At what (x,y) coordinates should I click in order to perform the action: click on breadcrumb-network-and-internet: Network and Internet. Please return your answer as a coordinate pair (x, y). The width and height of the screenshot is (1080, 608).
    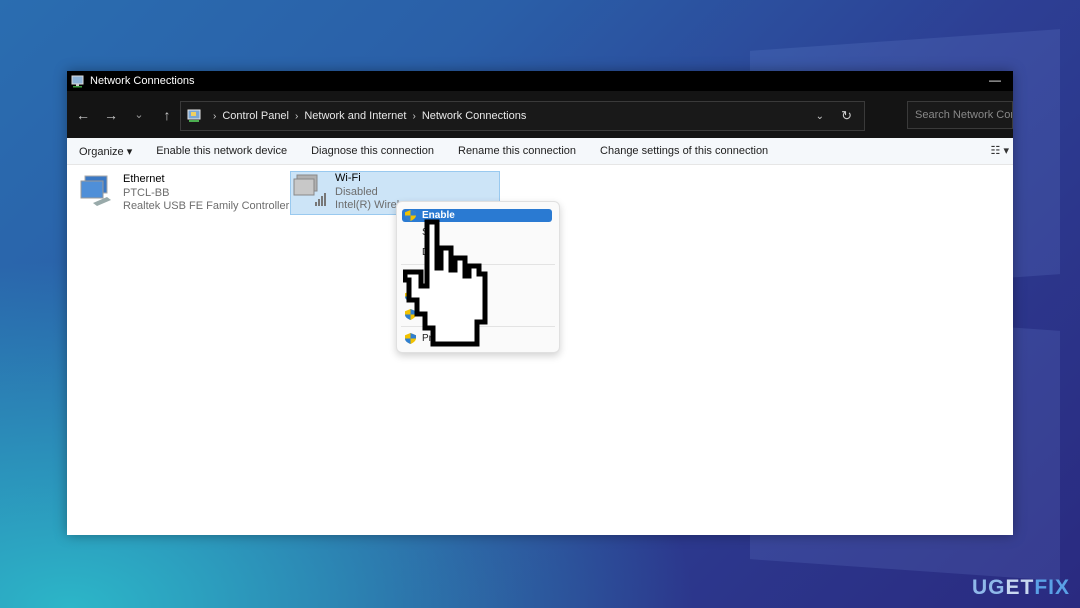
    Looking at the image, I should click on (355, 116).